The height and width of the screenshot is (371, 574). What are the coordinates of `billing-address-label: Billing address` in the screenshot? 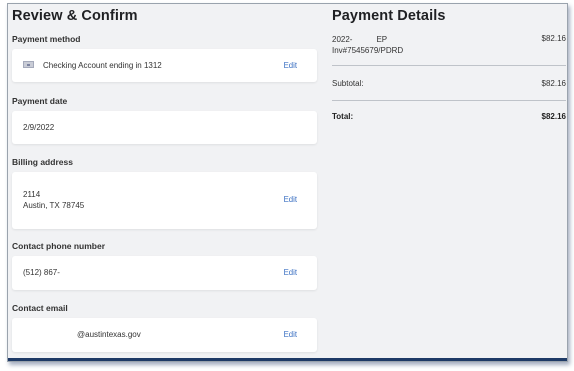 It's located at (42, 162).